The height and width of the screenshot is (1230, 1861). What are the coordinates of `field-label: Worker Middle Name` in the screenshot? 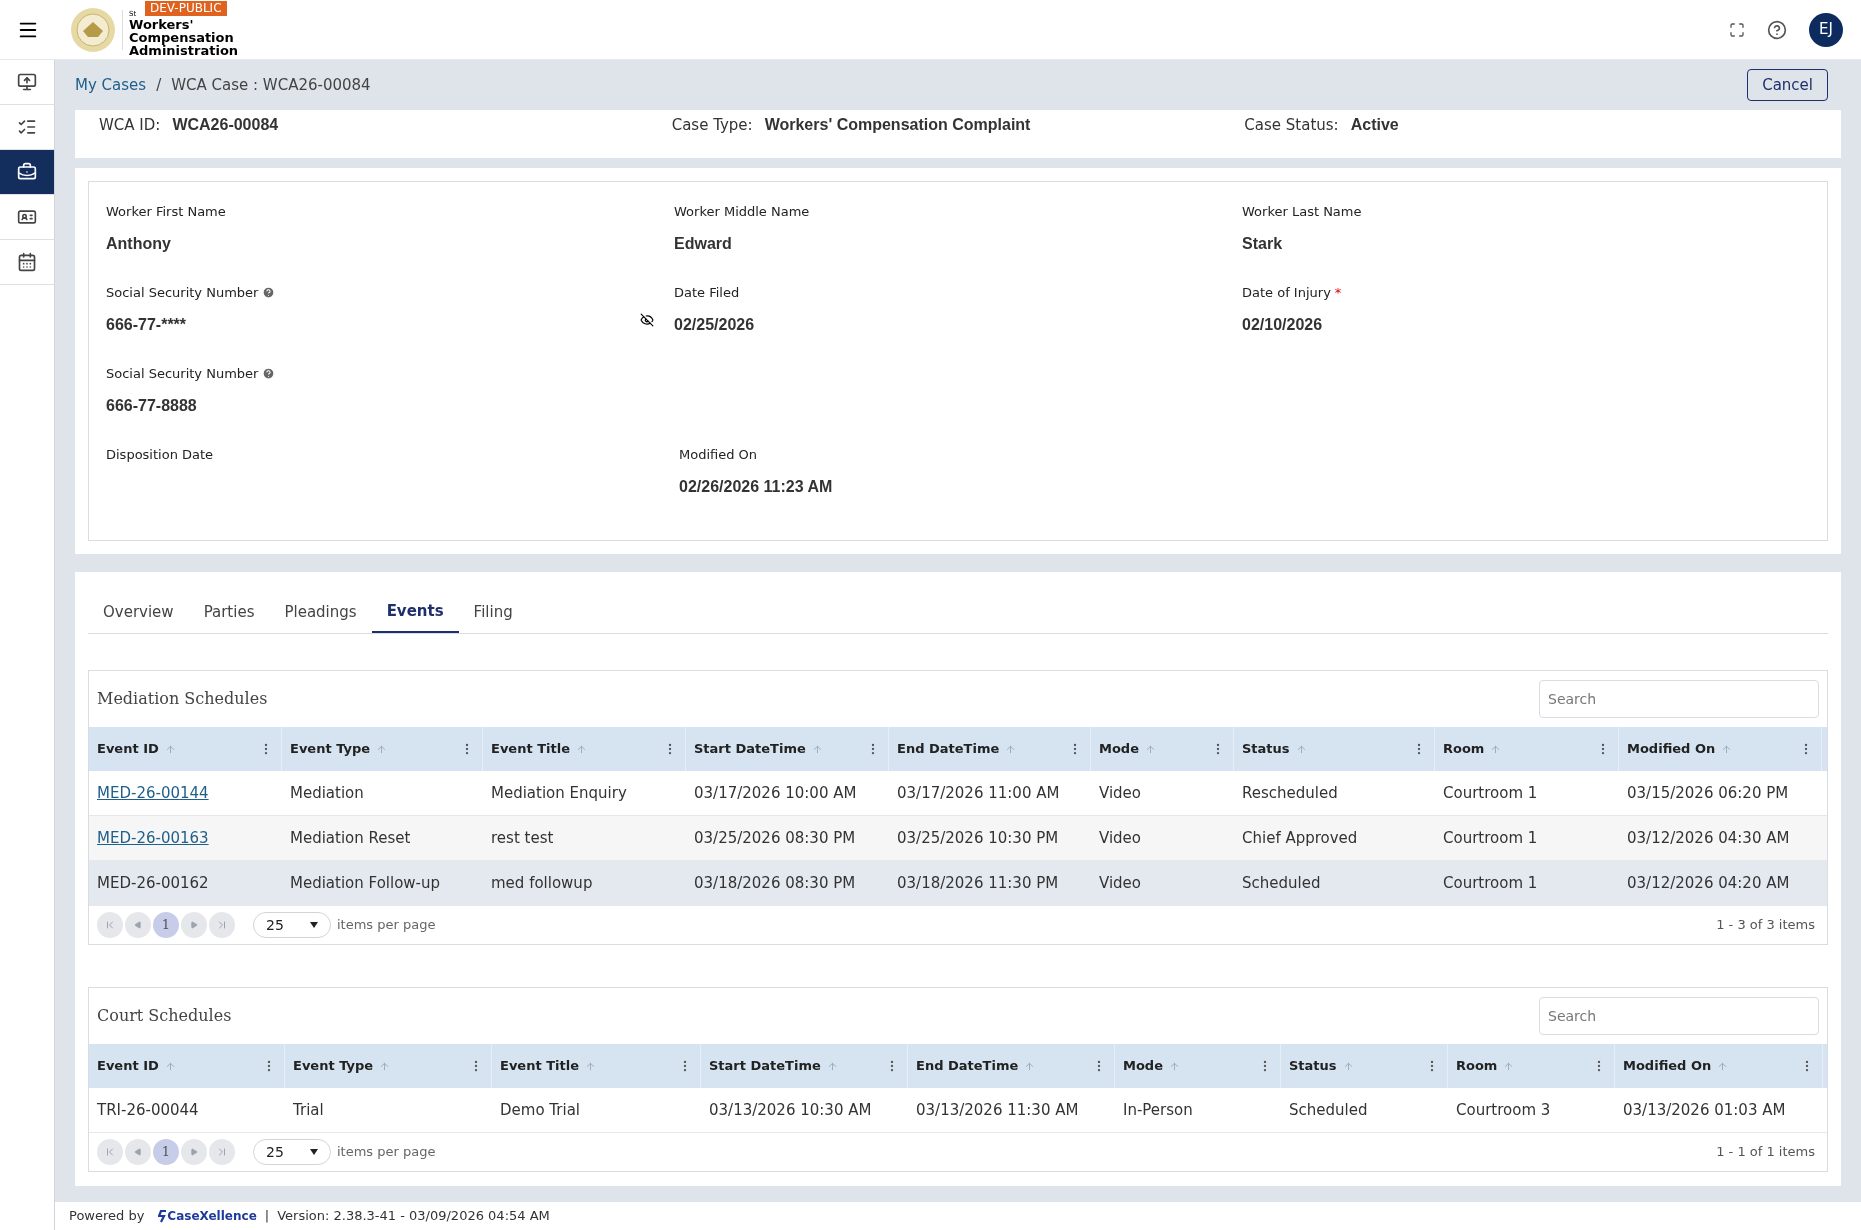 It's located at (742, 212).